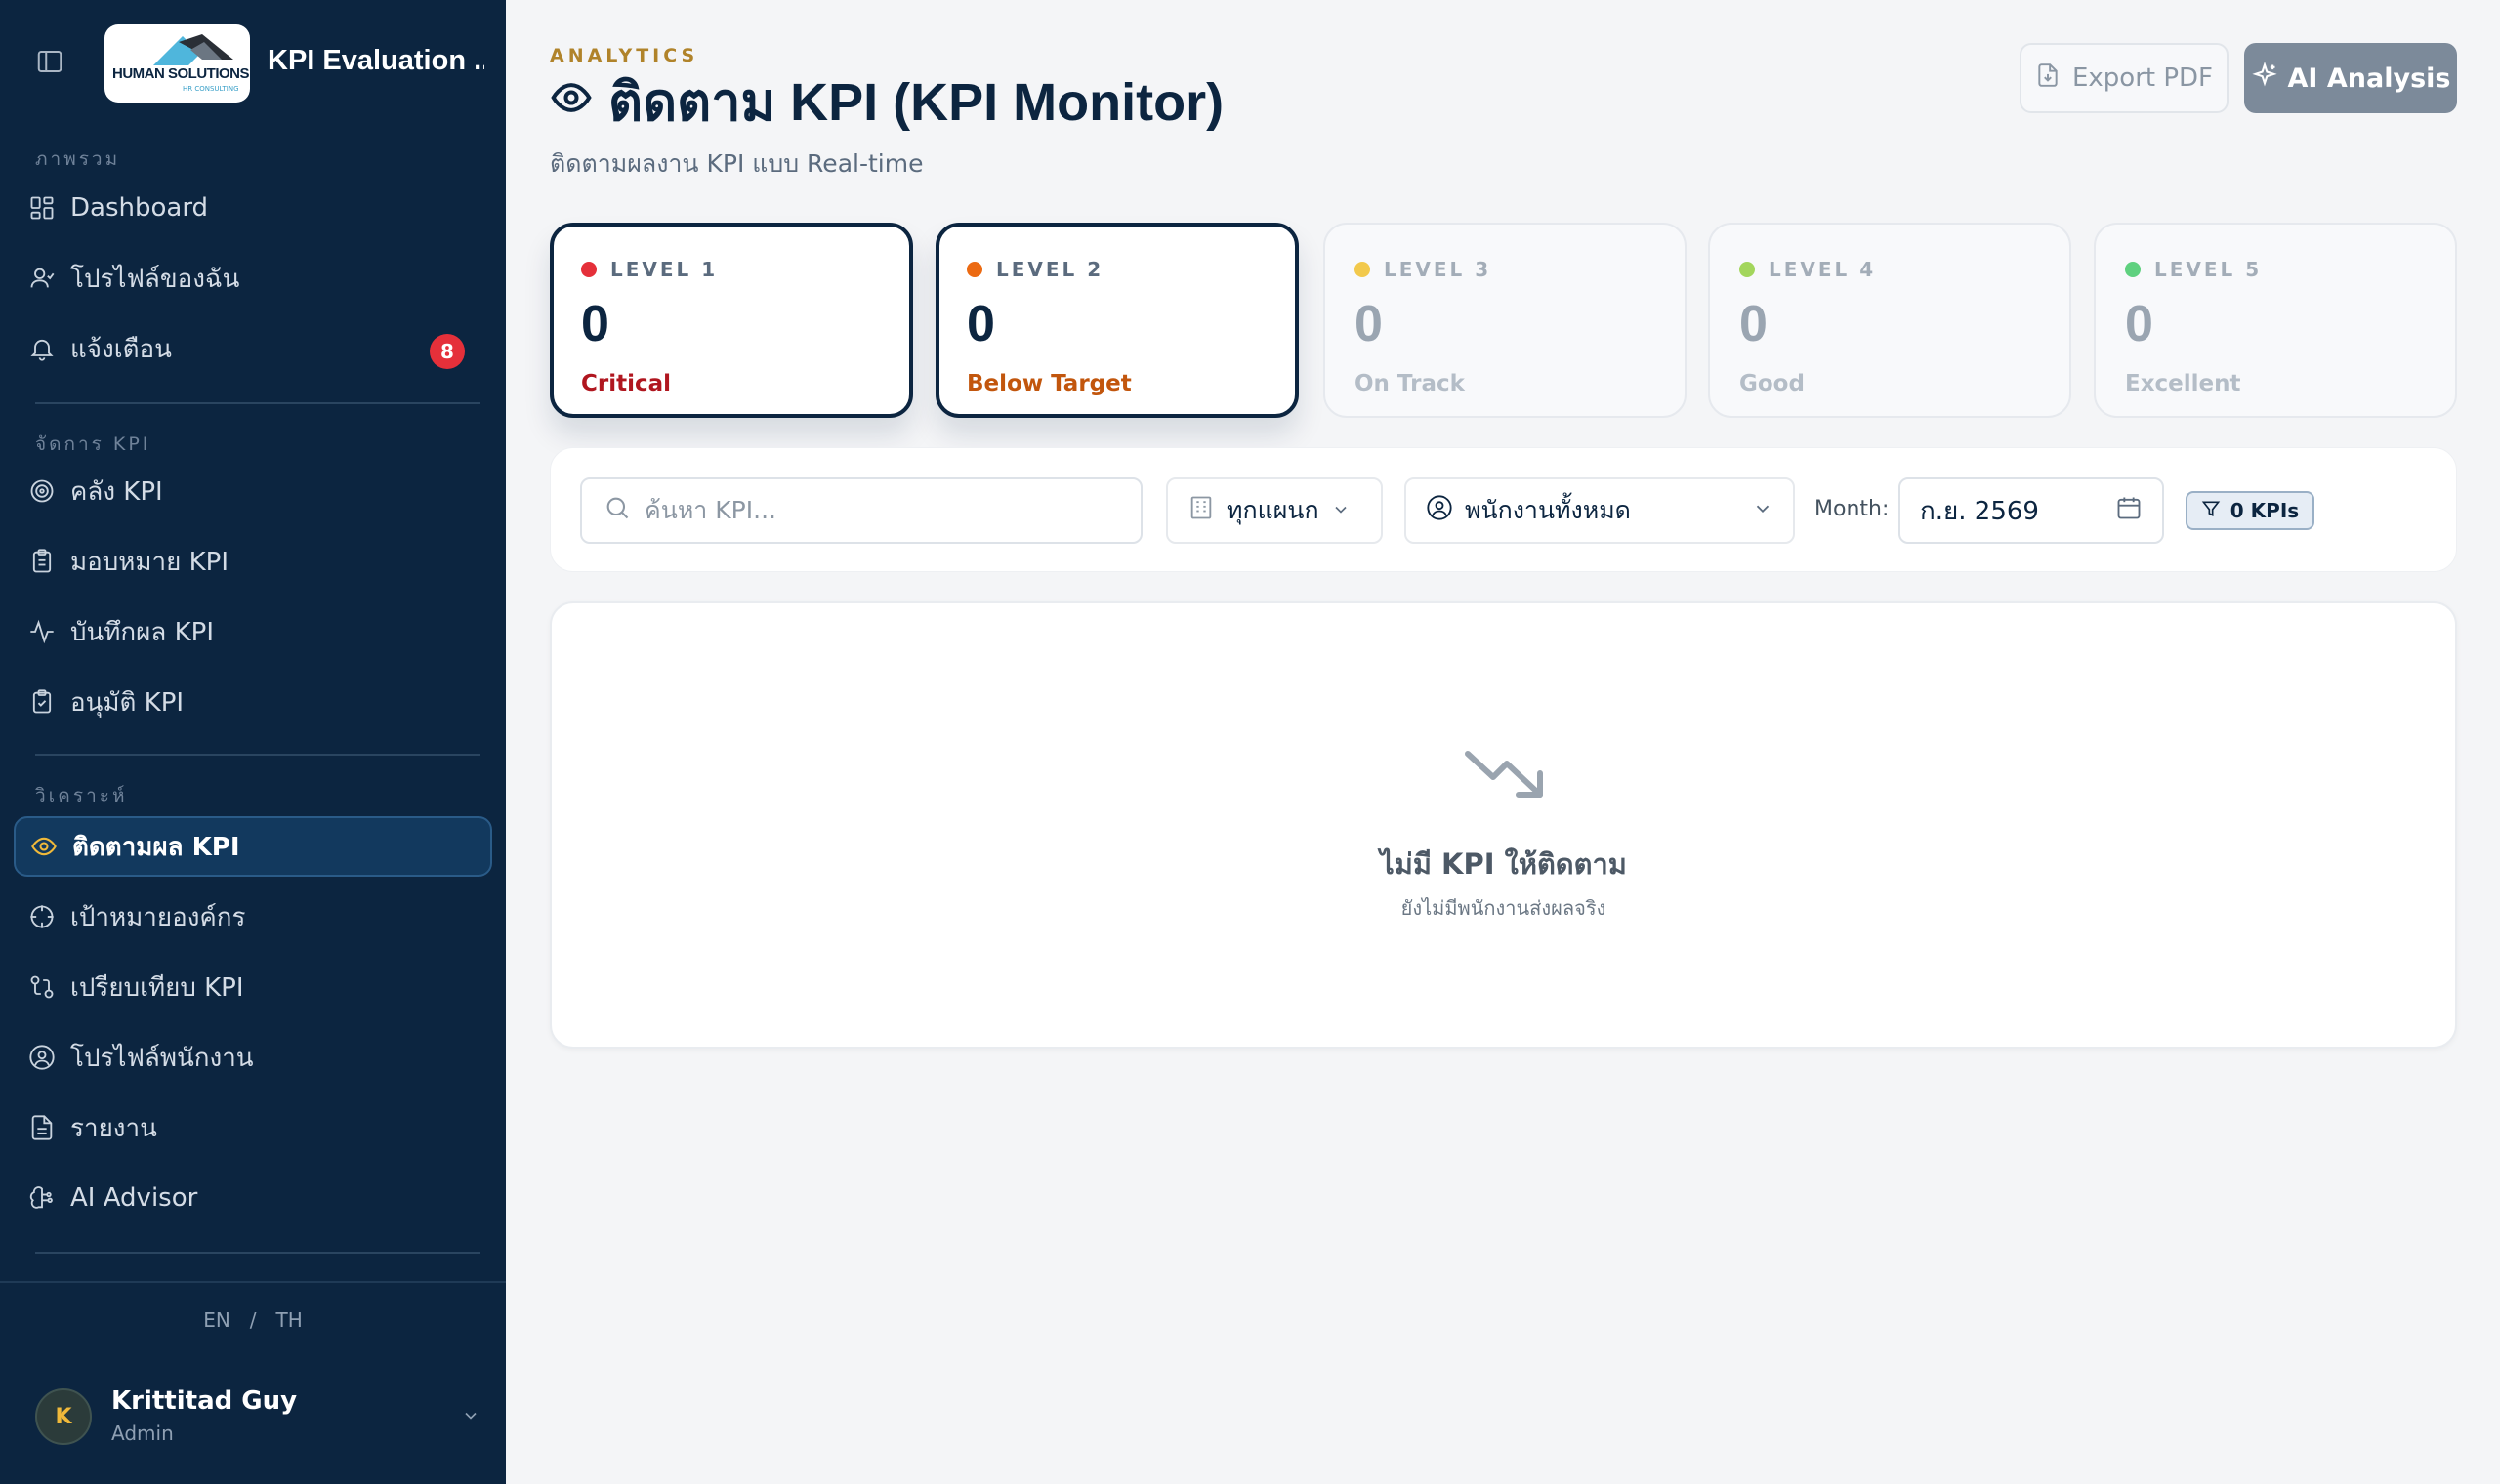 This screenshot has width=2500, height=1484. I want to click on ai-analysis-button: AI Analysis, so click(2351, 78).